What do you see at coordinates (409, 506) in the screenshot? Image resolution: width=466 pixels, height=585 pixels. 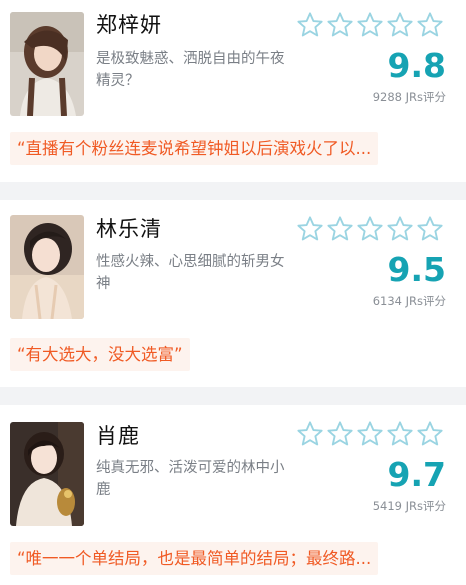 I see `rating-count: 5419 JRs评分` at bounding box center [409, 506].